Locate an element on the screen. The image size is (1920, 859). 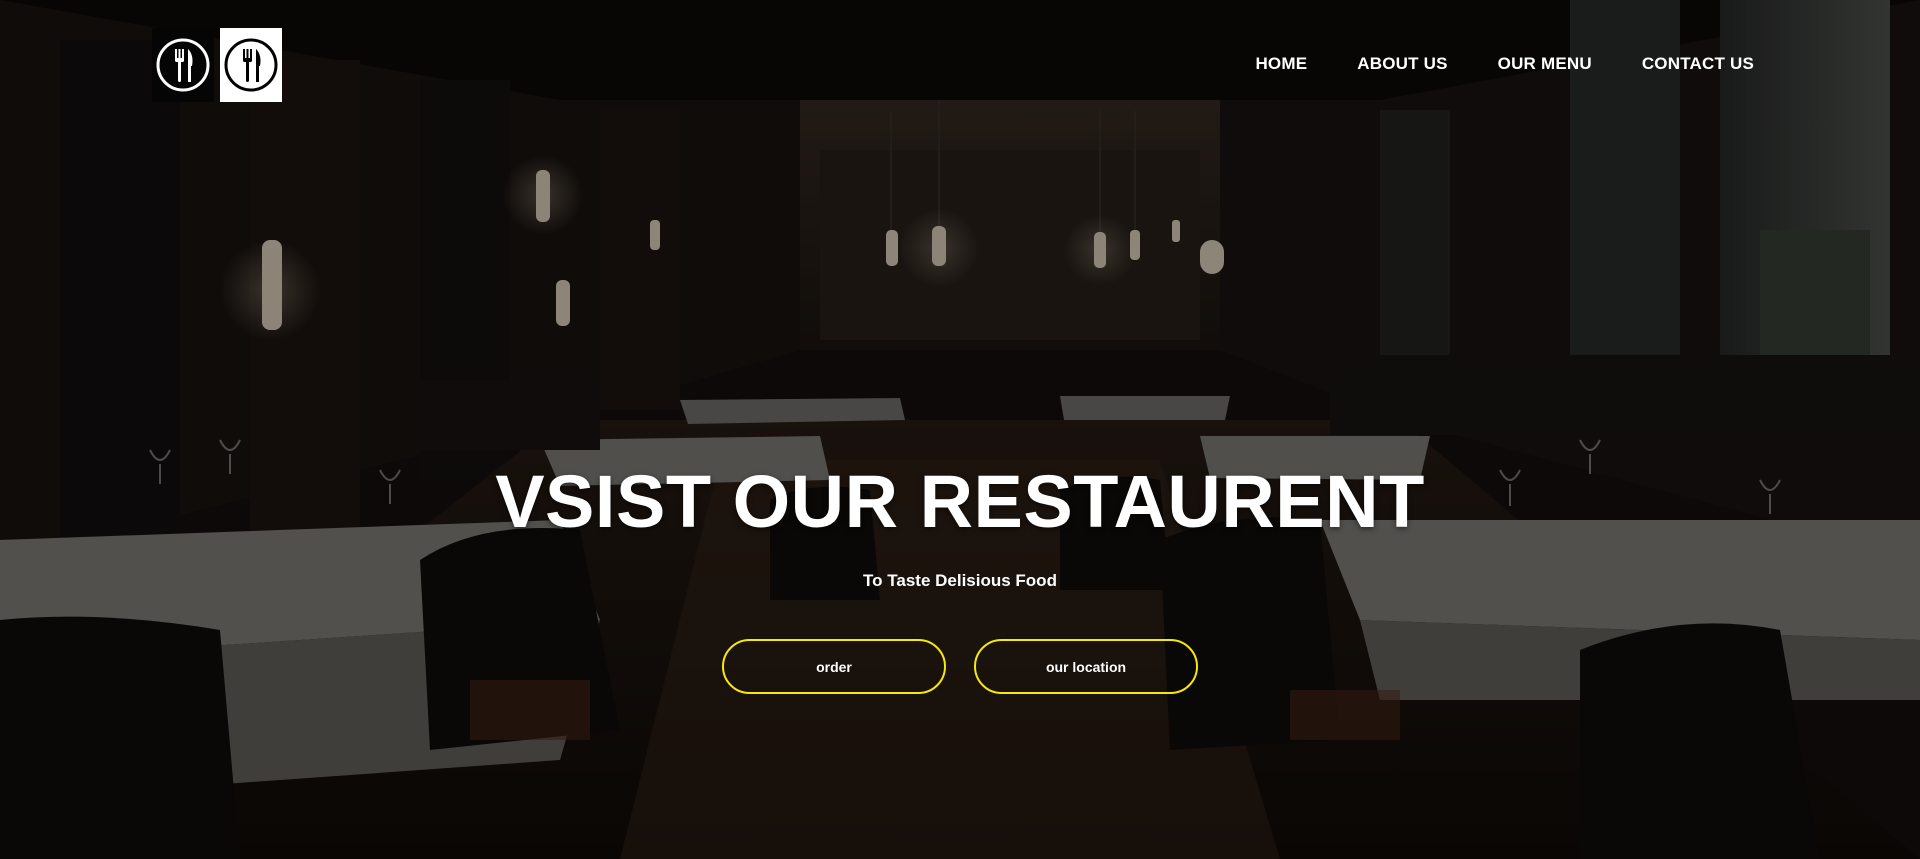
nav-contact-link: CONTACT US is located at coordinates (1698, 64).